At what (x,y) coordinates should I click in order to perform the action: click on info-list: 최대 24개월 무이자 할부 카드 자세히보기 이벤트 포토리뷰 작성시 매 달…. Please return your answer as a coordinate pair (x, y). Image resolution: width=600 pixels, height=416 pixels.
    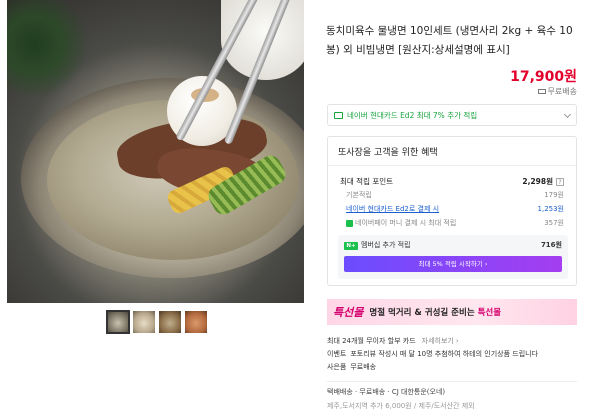
    Looking at the image, I should click on (452, 353).